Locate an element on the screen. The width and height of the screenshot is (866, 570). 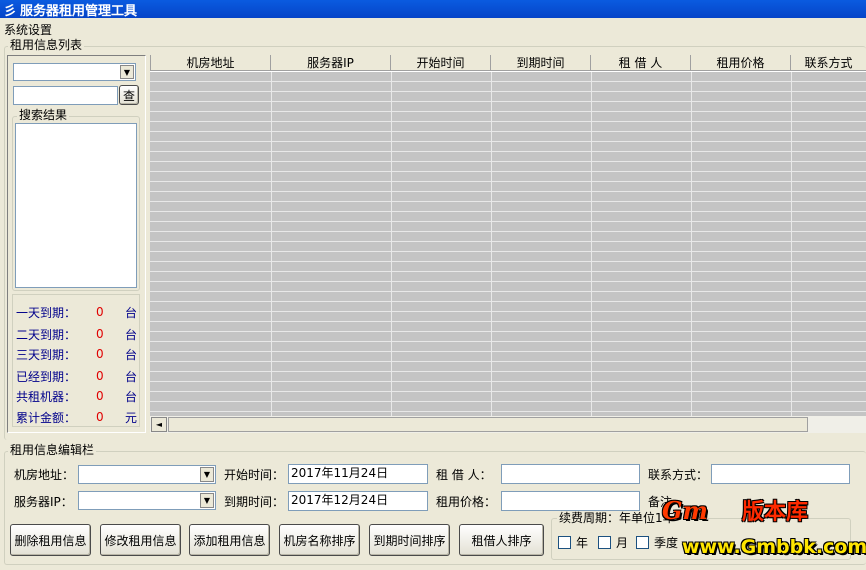
delete-rental-button: 删除租用信息 is located at coordinates (50, 540).